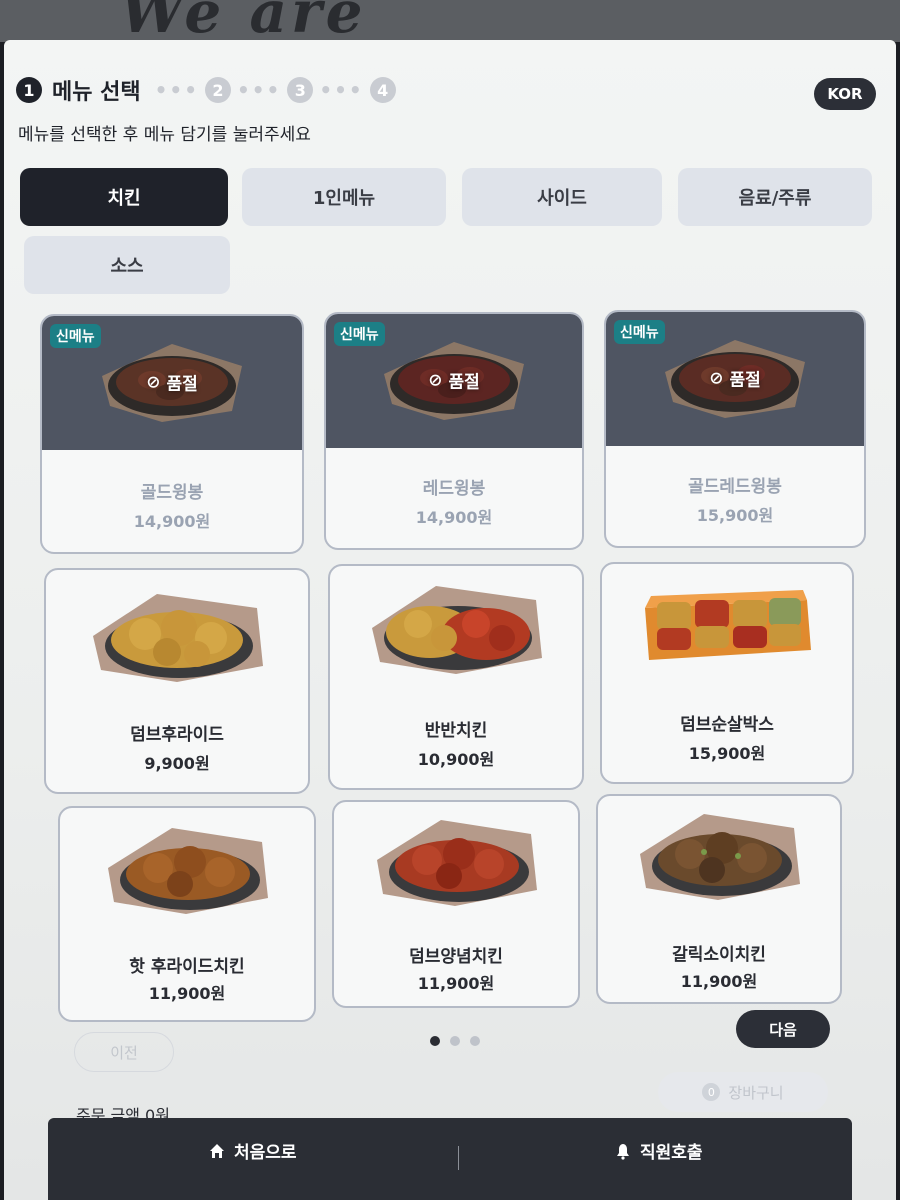  What do you see at coordinates (187, 967) in the screenshot?
I see `product-name: 핫 후라이드치킨` at bounding box center [187, 967].